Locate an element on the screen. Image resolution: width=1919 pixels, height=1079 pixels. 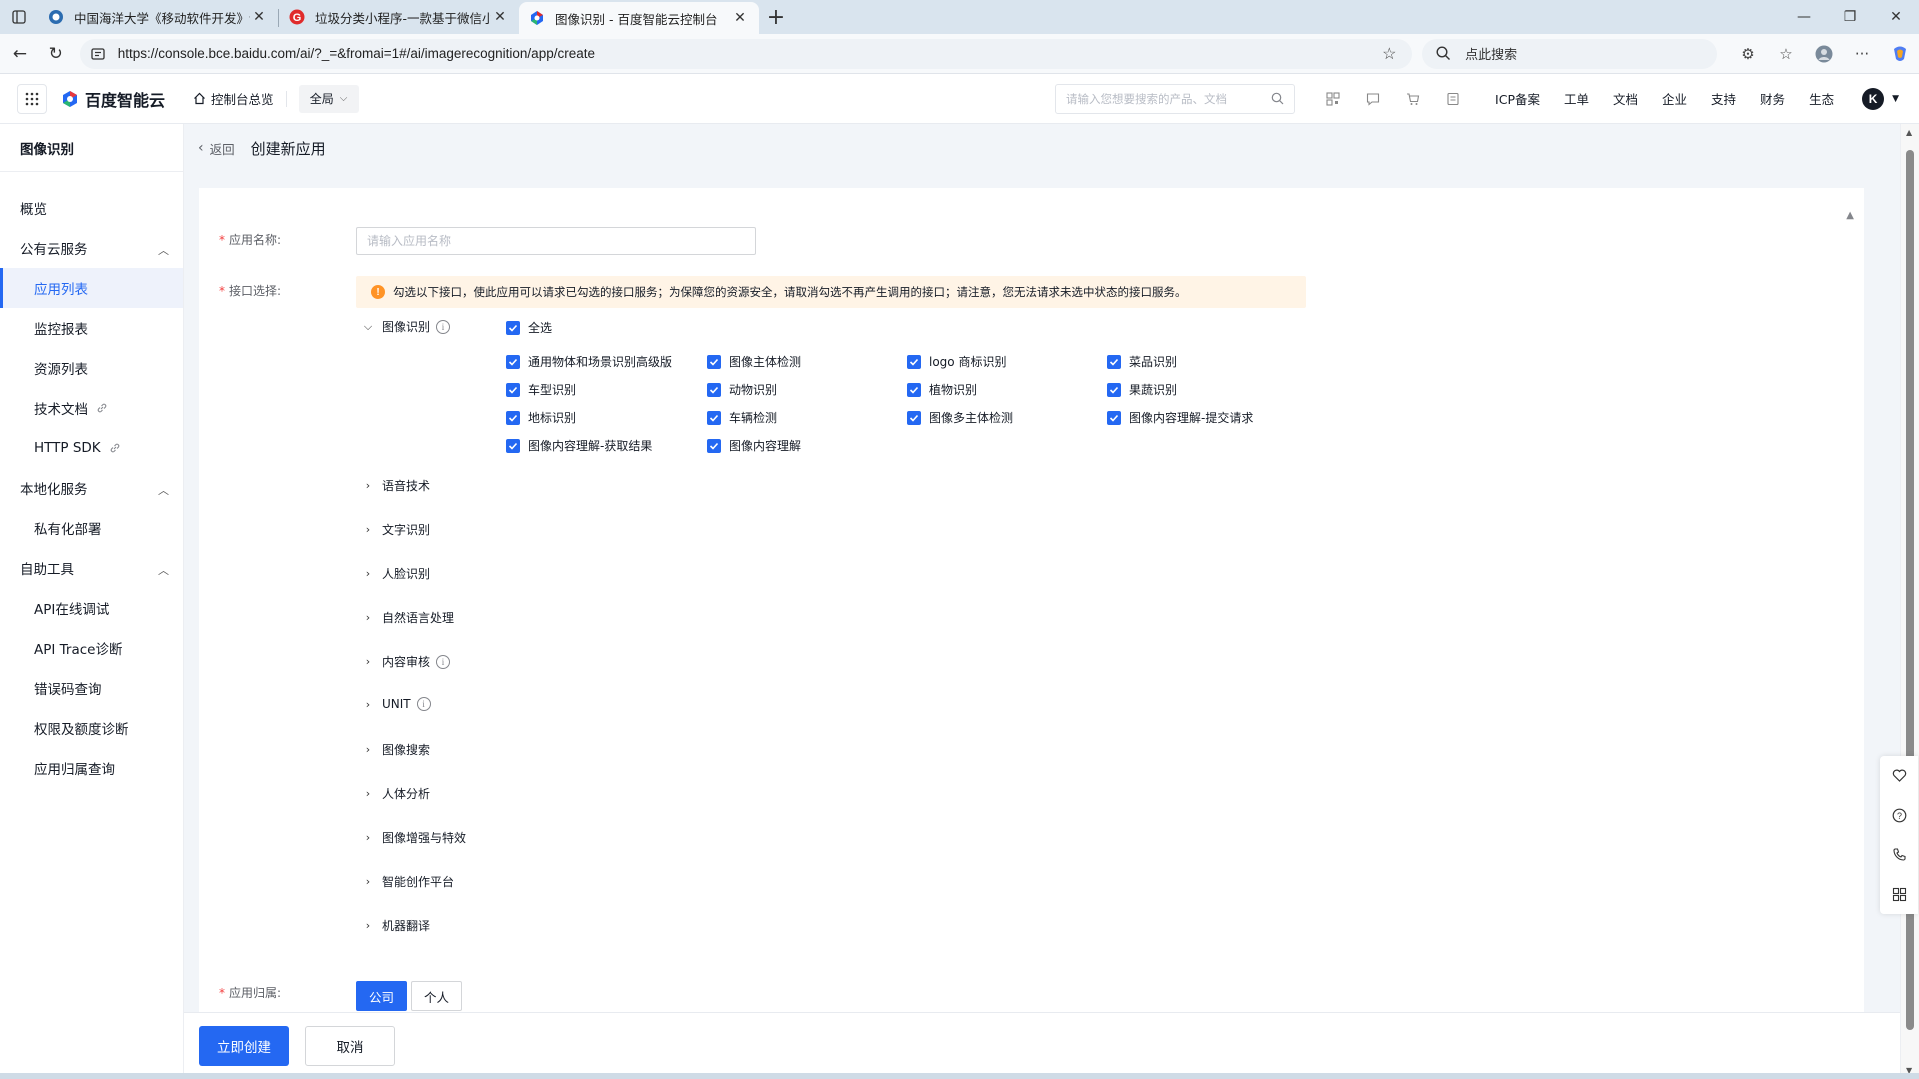
sidebar-item-app-list: 应用列表 is located at coordinates (91, 288).